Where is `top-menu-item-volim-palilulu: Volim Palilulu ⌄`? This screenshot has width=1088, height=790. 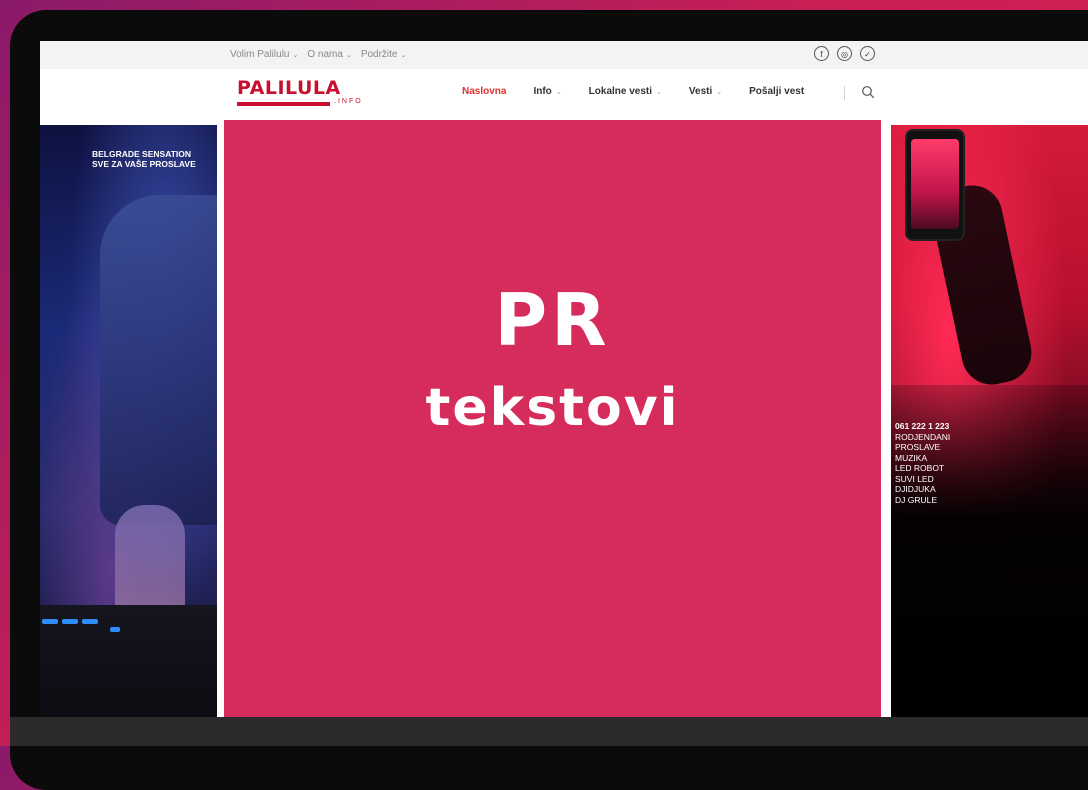
top-menu-item-volim-palilulu: Volim Palilulu ⌄ is located at coordinates (264, 54).